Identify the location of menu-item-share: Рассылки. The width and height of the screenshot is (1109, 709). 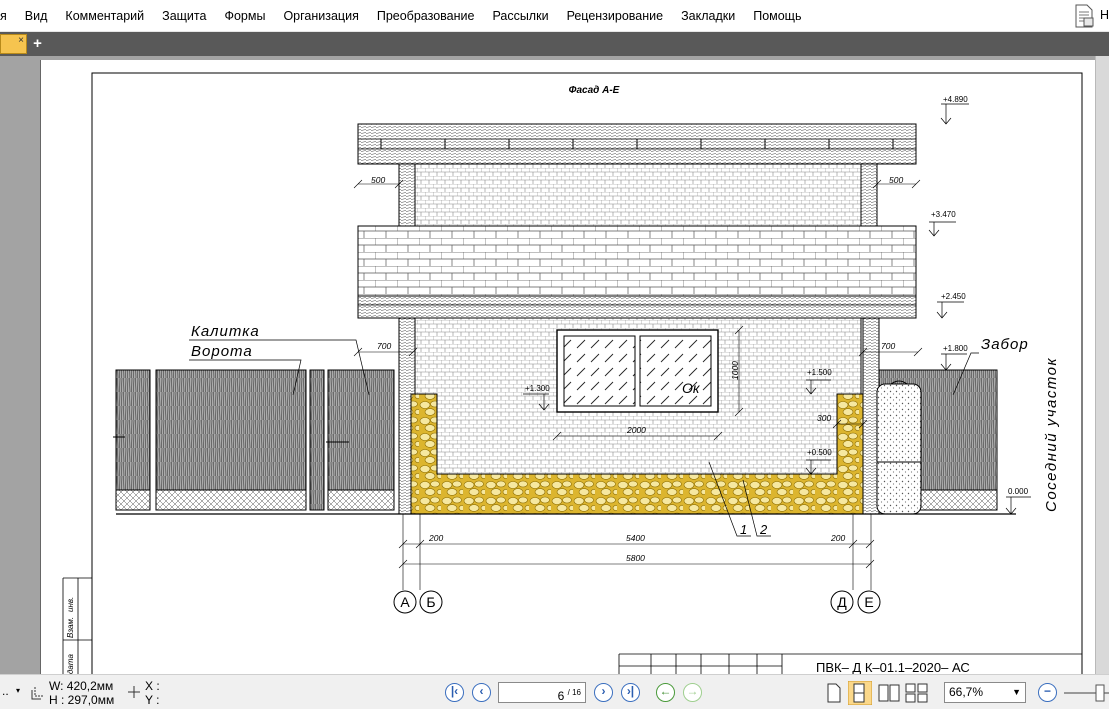
(520, 16).